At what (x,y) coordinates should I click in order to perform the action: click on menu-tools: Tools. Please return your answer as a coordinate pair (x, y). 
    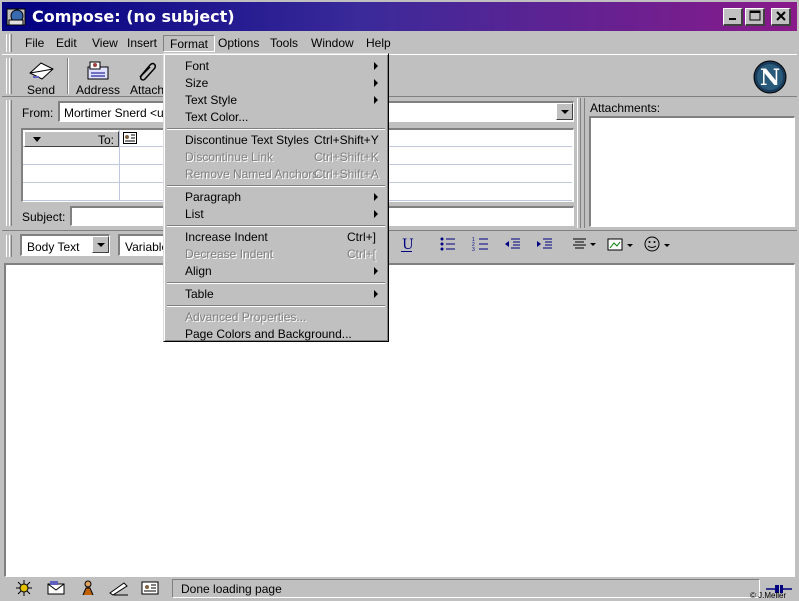
    Looking at the image, I should click on (284, 43).